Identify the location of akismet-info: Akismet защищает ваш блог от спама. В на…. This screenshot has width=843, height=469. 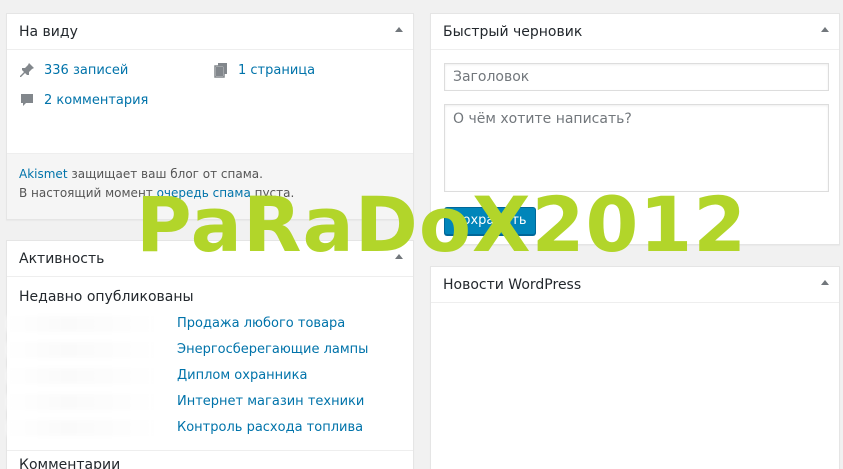
(210, 186).